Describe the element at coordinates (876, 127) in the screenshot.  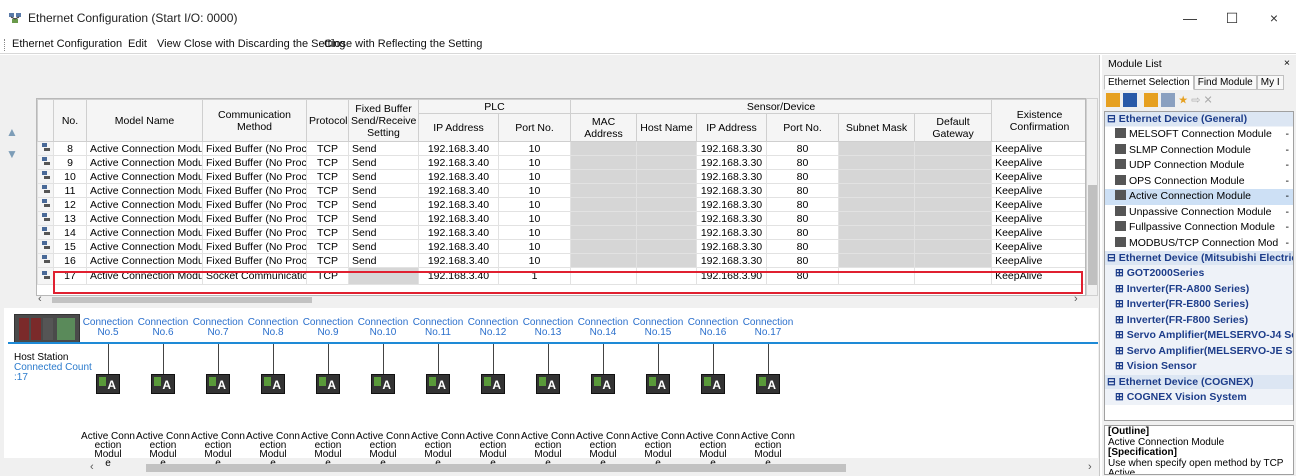
I see `header-subnet: Subnet Mask` at that location.